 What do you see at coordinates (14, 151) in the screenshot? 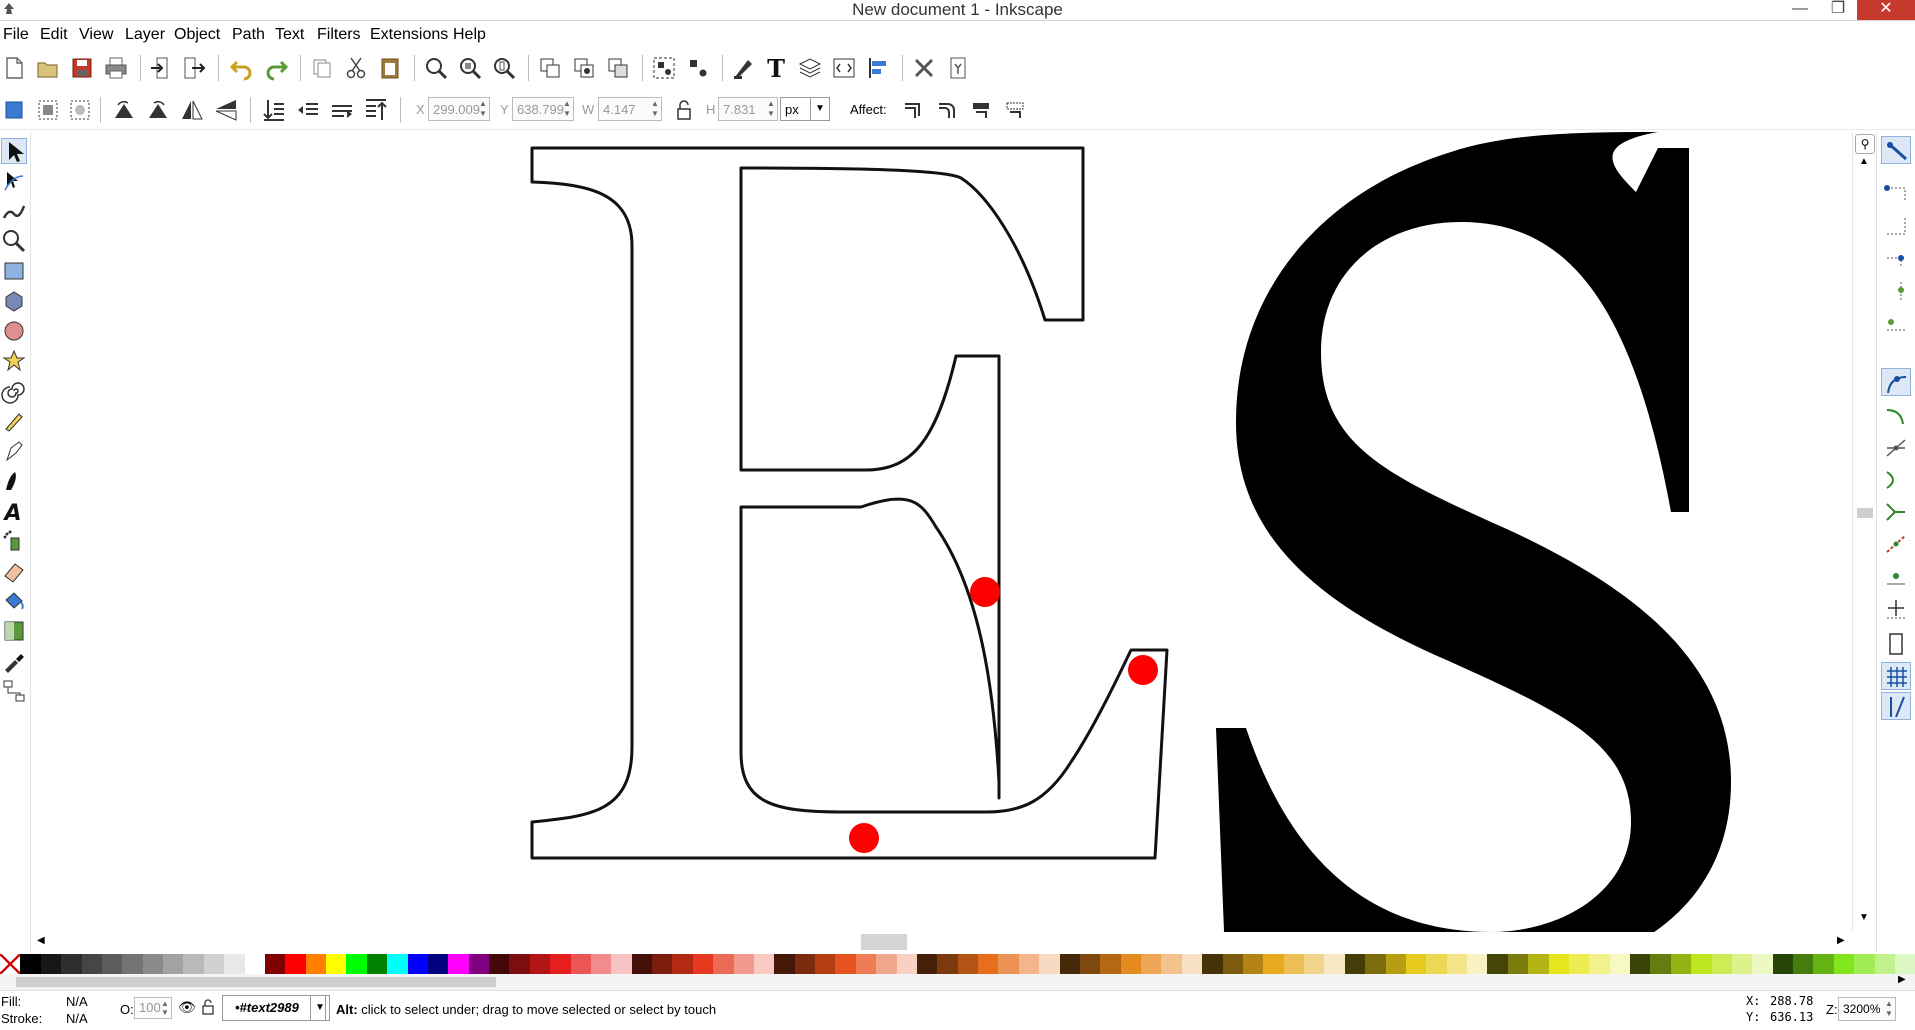
I see `selector-tool-icon` at bounding box center [14, 151].